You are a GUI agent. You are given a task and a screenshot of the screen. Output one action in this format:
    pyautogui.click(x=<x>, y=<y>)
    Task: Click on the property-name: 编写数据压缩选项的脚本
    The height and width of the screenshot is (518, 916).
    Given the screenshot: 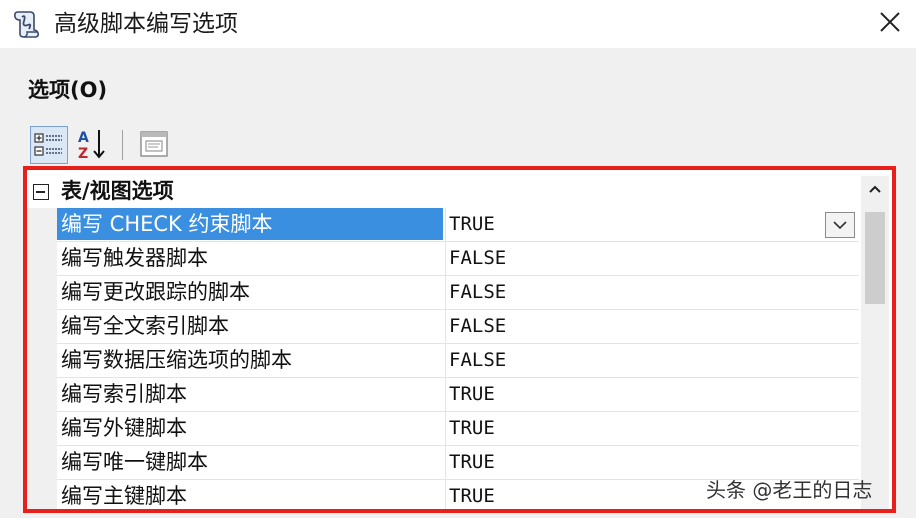 What is the action you would take?
    pyautogui.click(x=176, y=360)
    